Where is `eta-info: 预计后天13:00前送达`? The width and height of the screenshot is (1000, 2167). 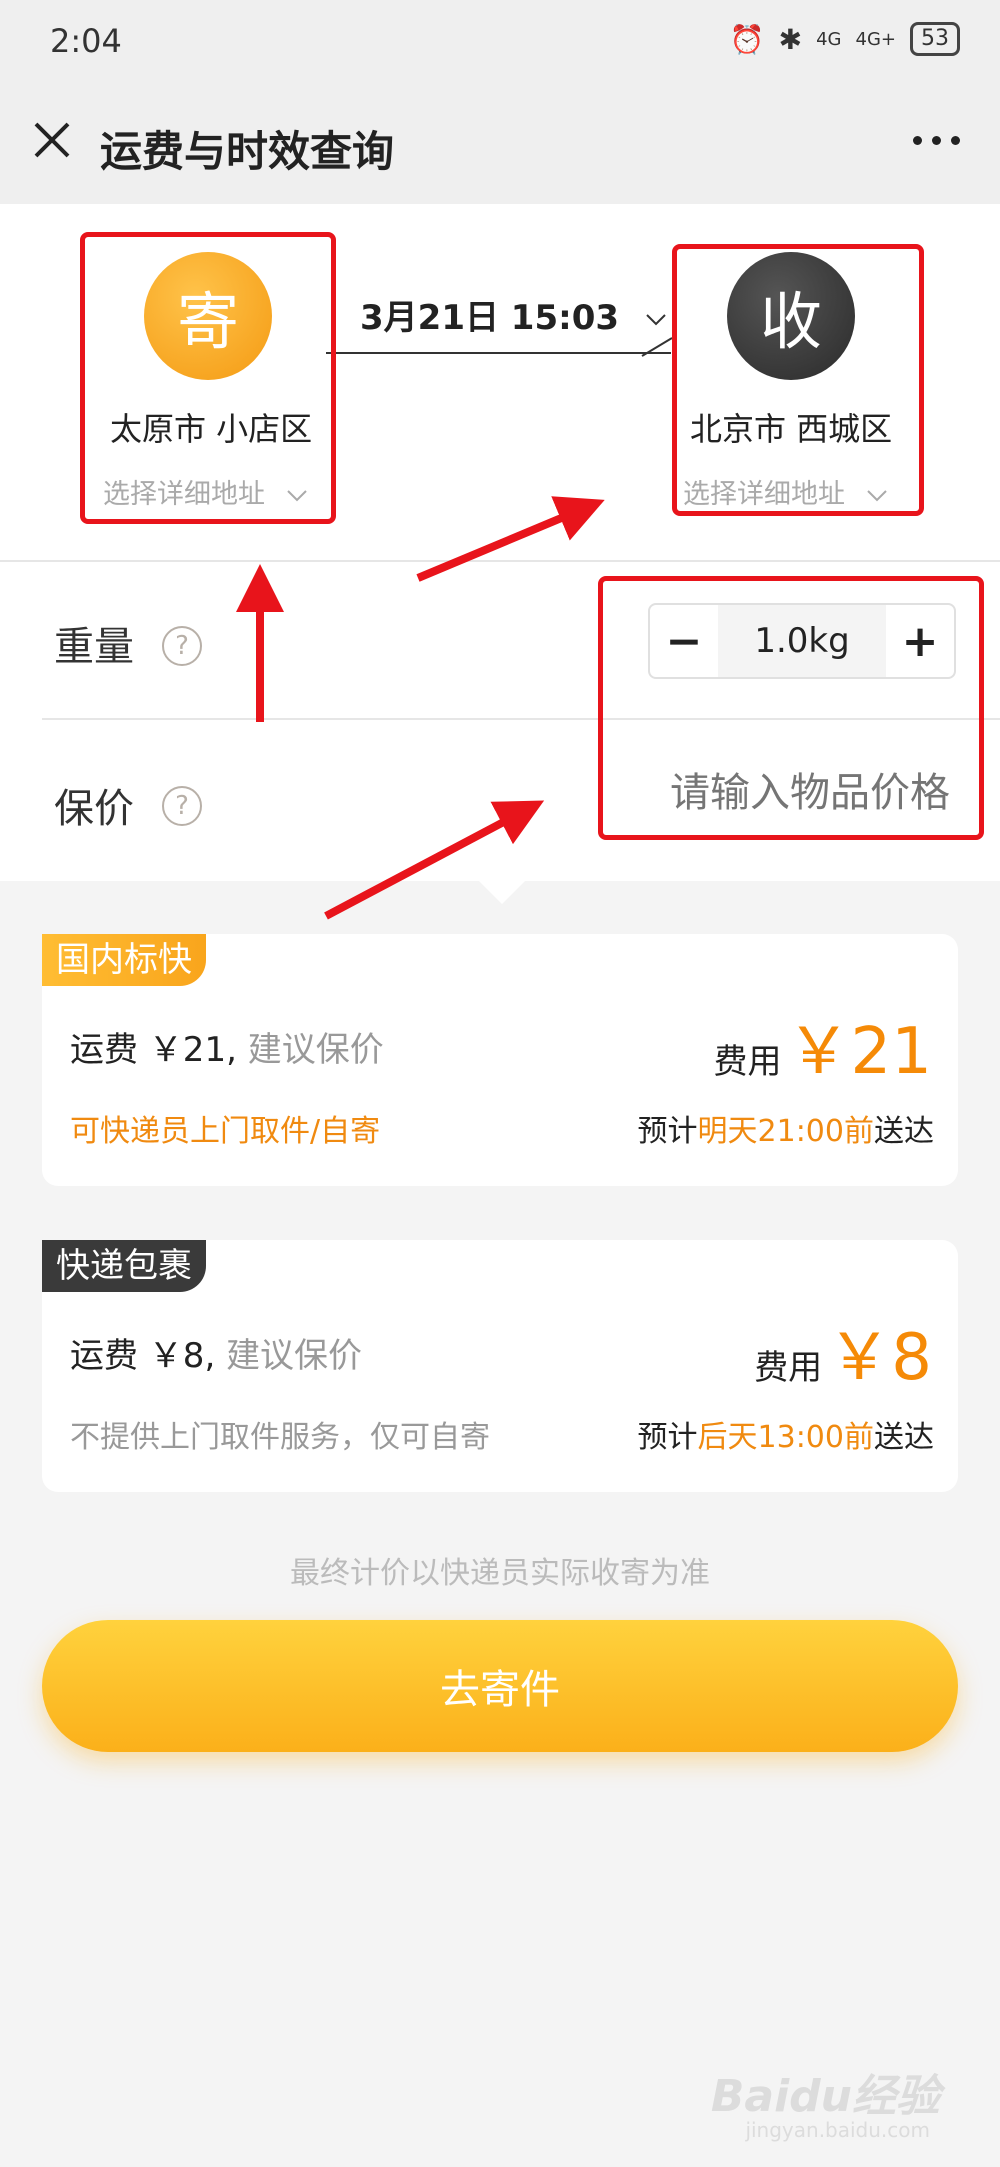 eta-info: 预计后天13:00前送达 is located at coordinates (786, 1434).